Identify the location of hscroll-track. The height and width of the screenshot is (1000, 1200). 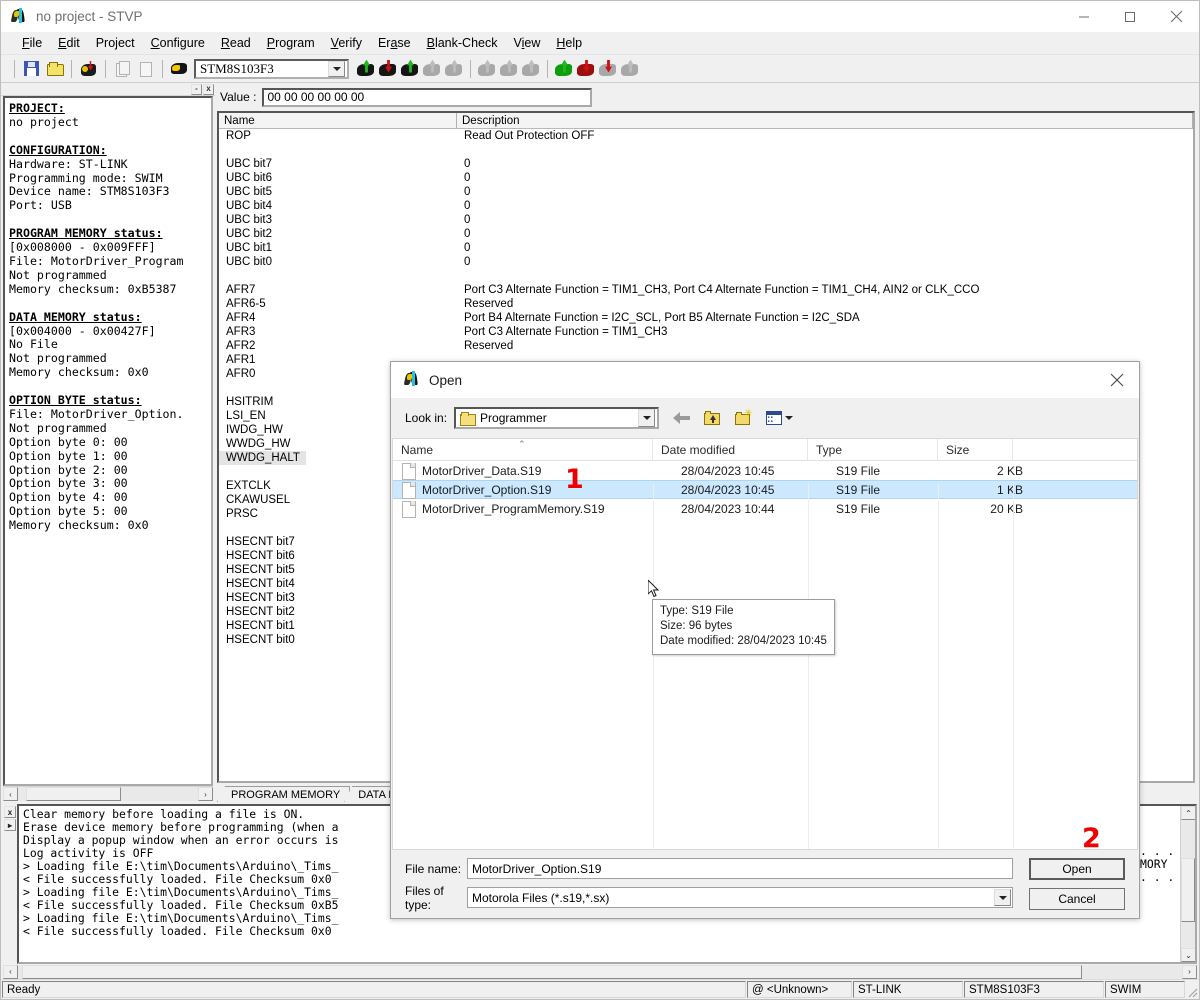
(108, 794).